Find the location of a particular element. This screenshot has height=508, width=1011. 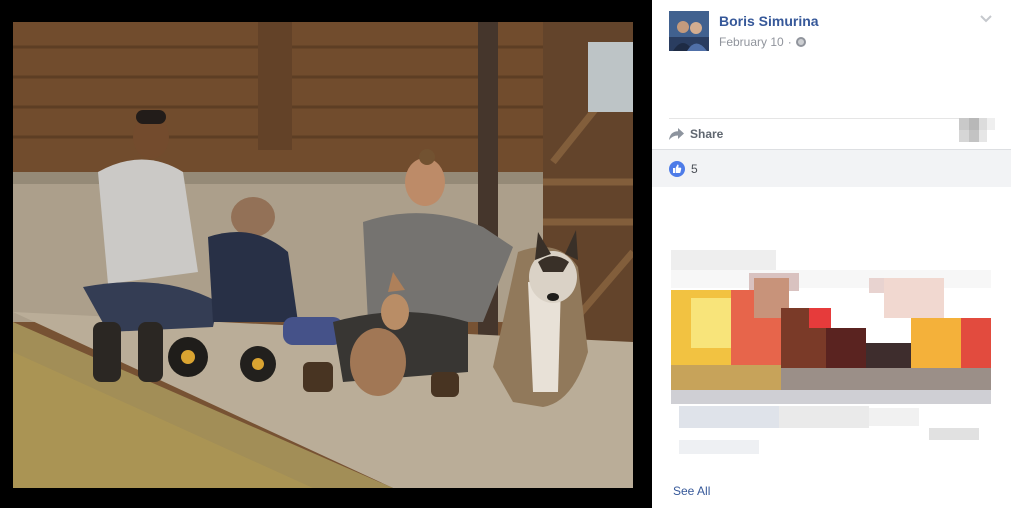

redacted-share-area is located at coordinates (977, 130).